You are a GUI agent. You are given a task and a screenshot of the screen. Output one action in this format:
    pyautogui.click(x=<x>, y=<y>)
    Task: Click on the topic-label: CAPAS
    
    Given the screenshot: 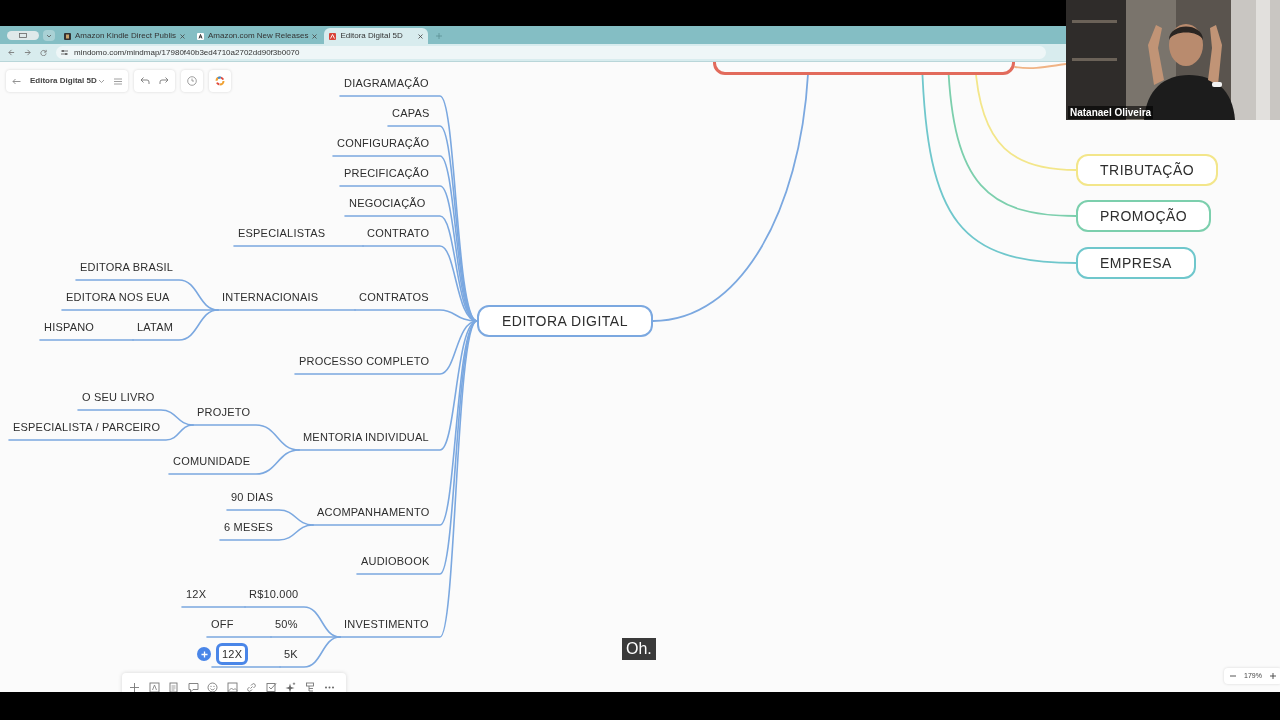 What is the action you would take?
    pyautogui.click(x=411, y=113)
    